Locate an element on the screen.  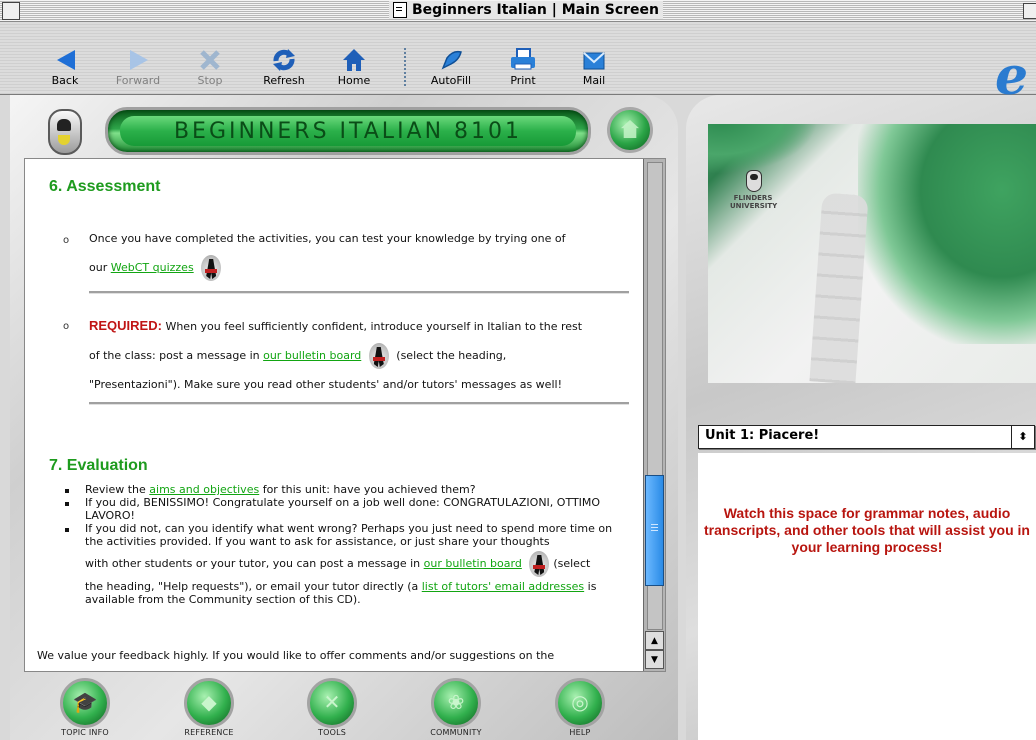
nav-help: ◎ HELP is located at coordinates (580, 707).